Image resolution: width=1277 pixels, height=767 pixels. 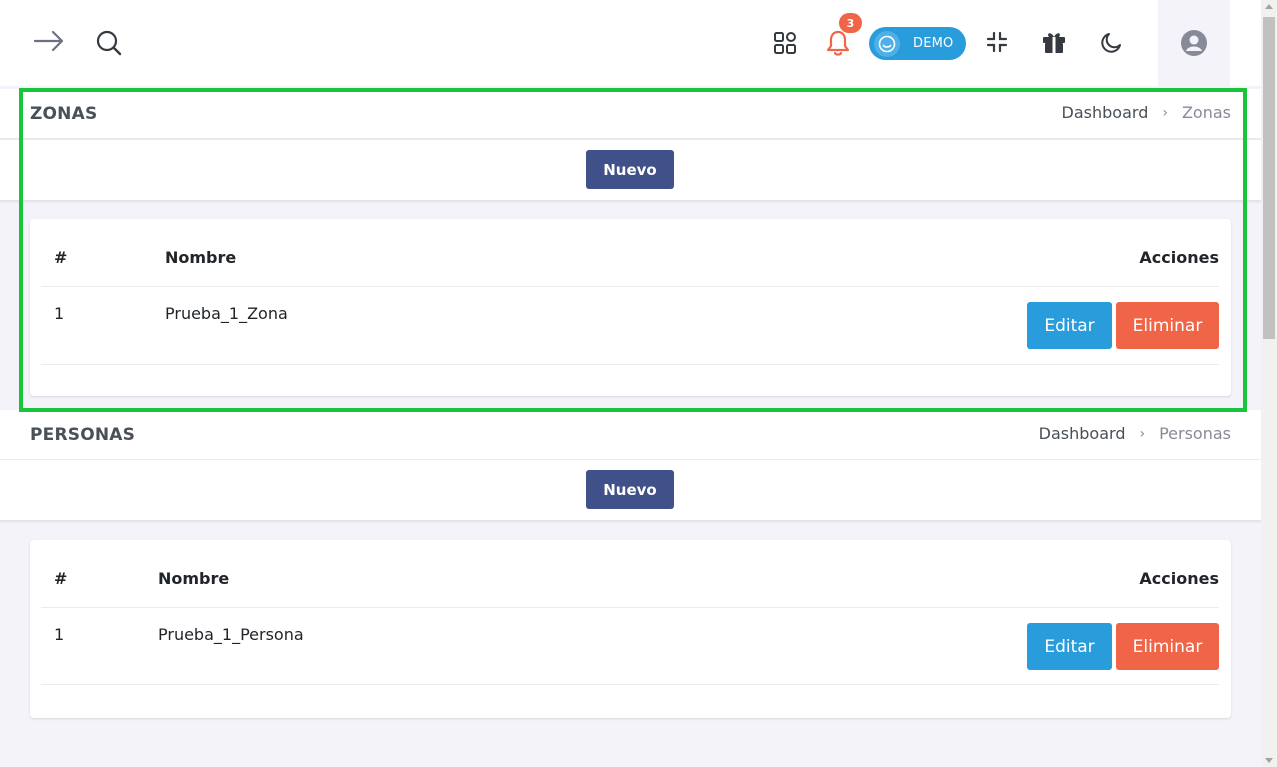 What do you see at coordinates (83, 435) in the screenshot?
I see `page-title: PERSONAS` at bounding box center [83, 435].